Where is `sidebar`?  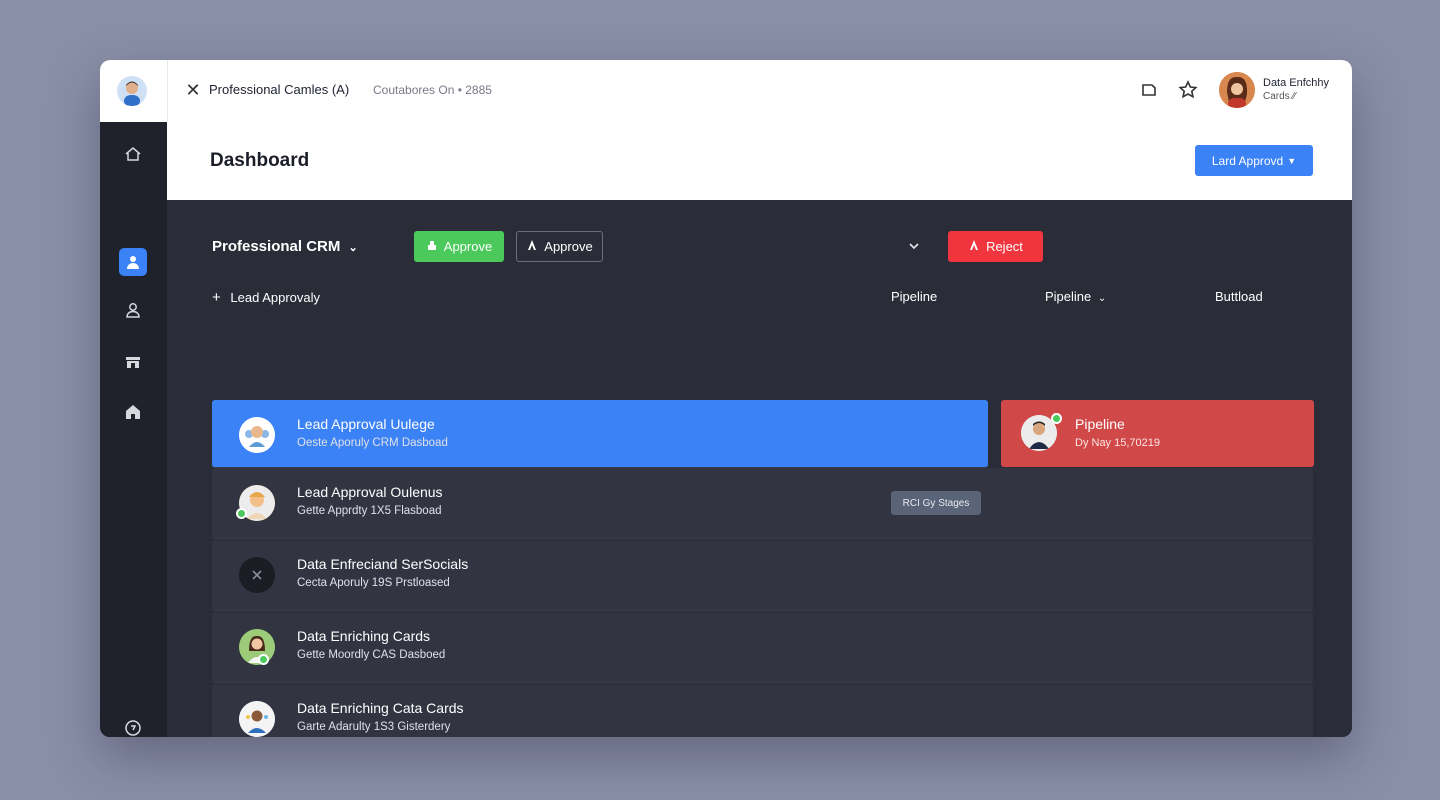 sidebar is located at coordinates (133, 429).